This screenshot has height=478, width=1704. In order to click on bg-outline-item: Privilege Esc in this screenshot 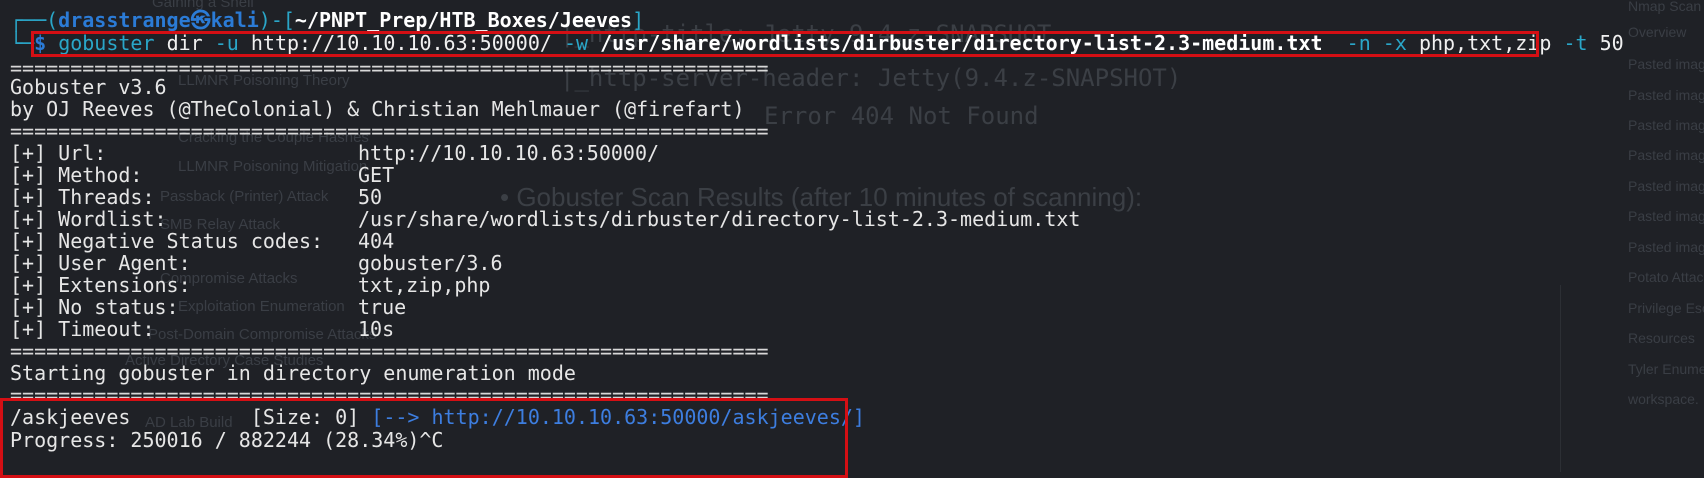, I will do `click(1666, 308)`.